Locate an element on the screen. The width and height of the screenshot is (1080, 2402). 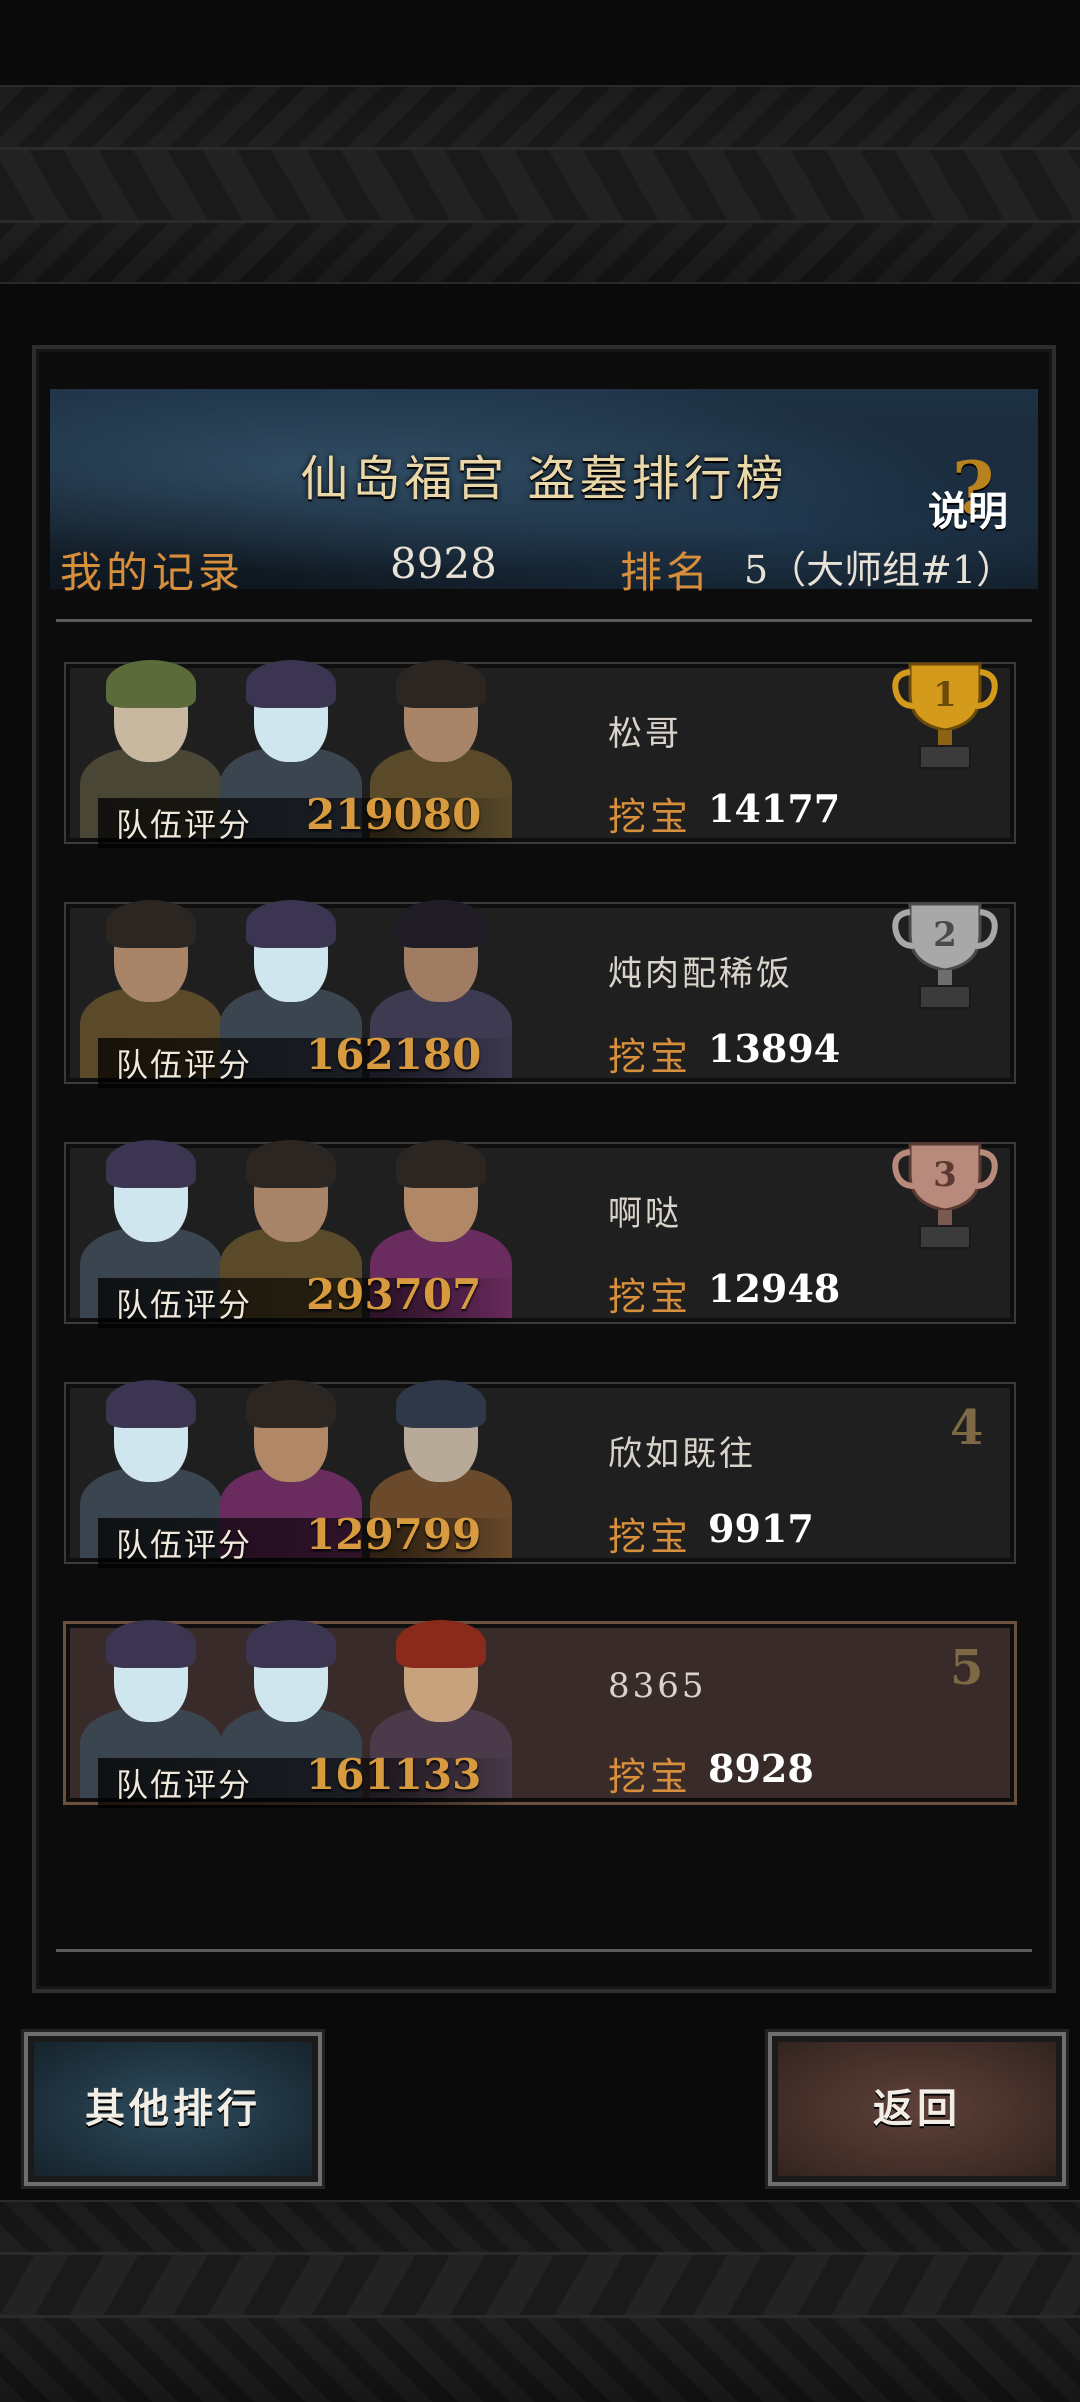
silver-trophy-icon: 2 is located at coordinates (945, 955).